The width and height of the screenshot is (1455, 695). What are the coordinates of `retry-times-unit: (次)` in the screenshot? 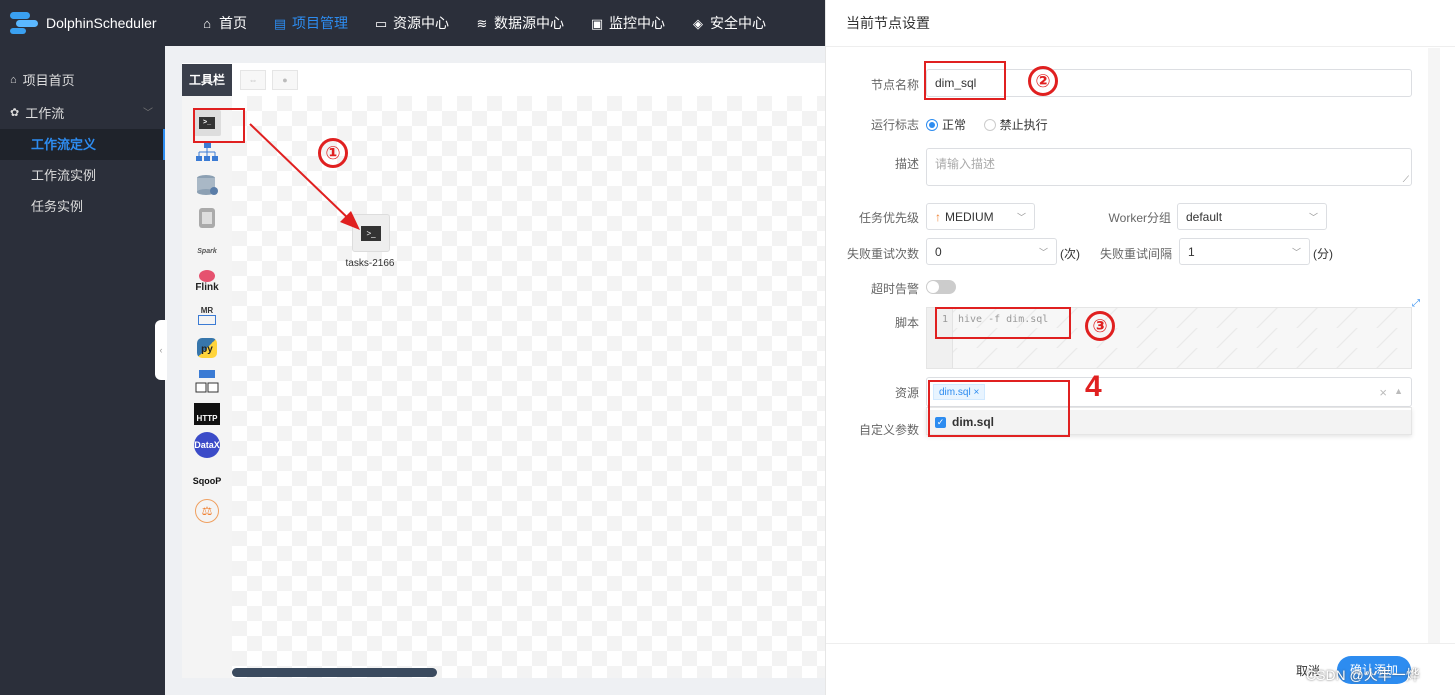 It's located at (1070, 254).